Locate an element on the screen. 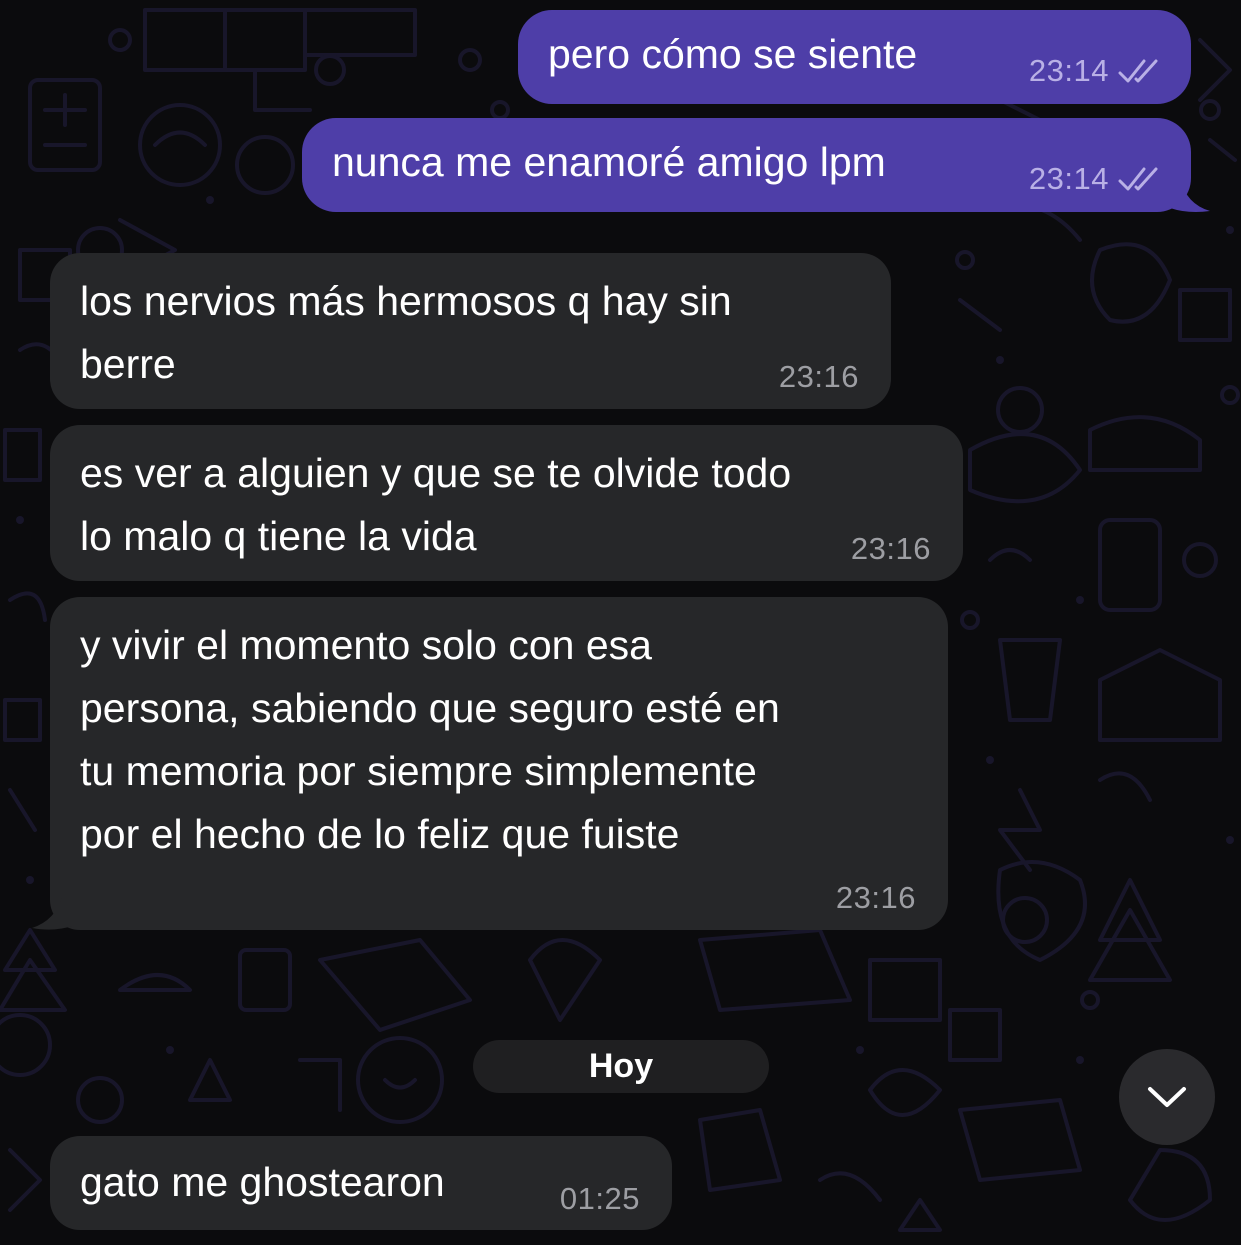 Image resolution: width=1241 pixels, height=1245 pixels. message-text: pero cómo se siente is located at coordinates (733, 54).